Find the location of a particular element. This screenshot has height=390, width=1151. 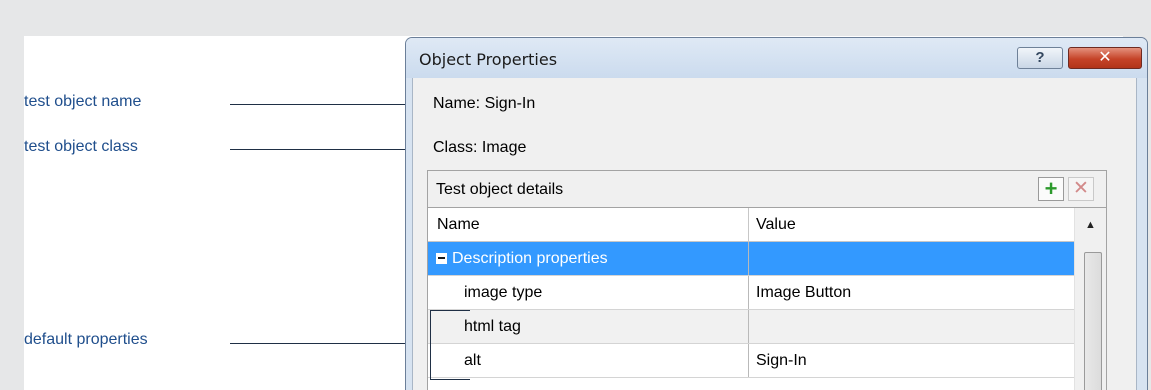

table-row: alt Sign-In is located at coordinates (751, 361).